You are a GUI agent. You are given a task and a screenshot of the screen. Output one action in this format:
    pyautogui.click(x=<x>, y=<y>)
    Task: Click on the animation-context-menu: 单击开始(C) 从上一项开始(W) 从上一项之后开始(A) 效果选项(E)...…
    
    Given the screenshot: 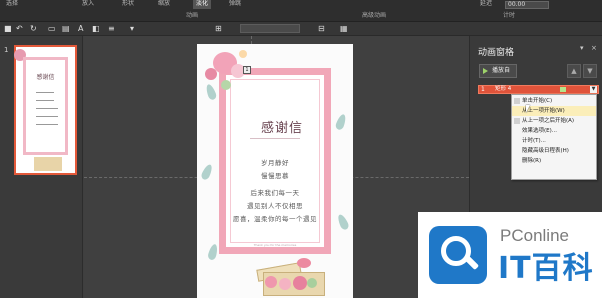 What is the action you would take?
    pyautogui.click(x=554, y=137)
    